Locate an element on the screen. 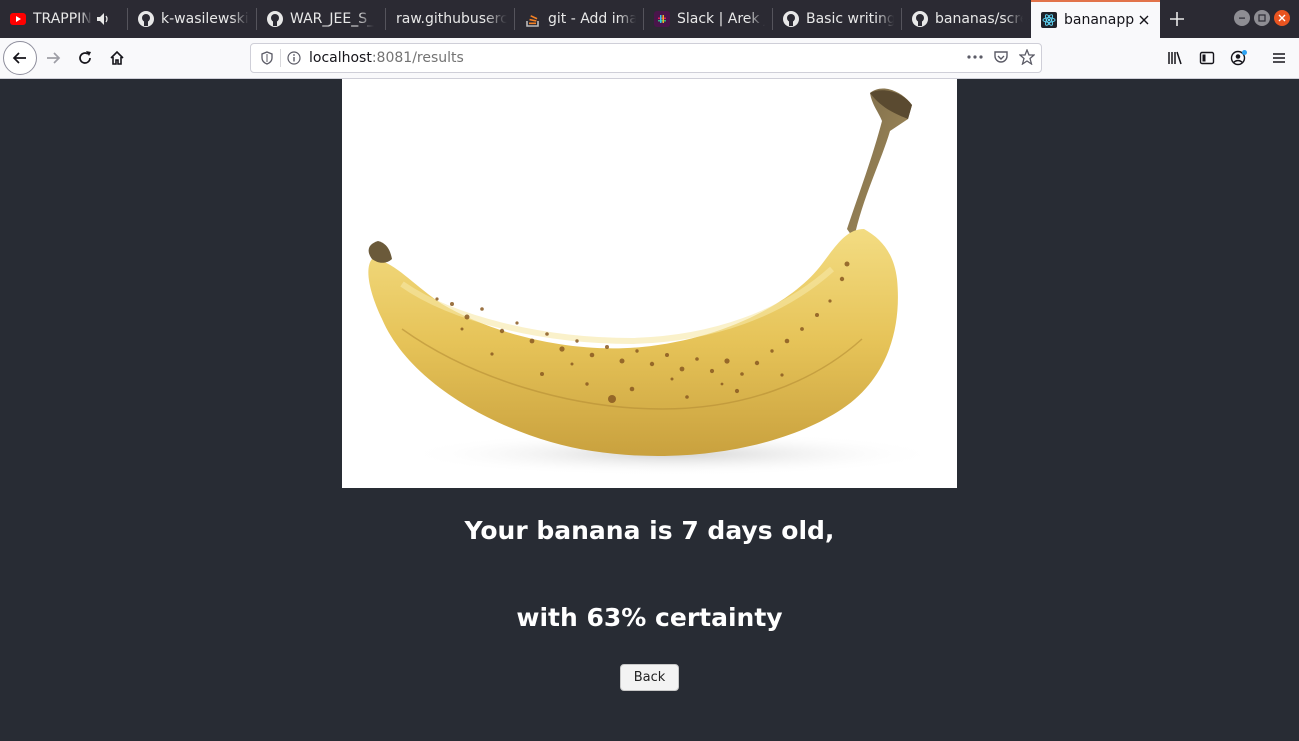  url-host: localhost is located at coordinates (340, 58).